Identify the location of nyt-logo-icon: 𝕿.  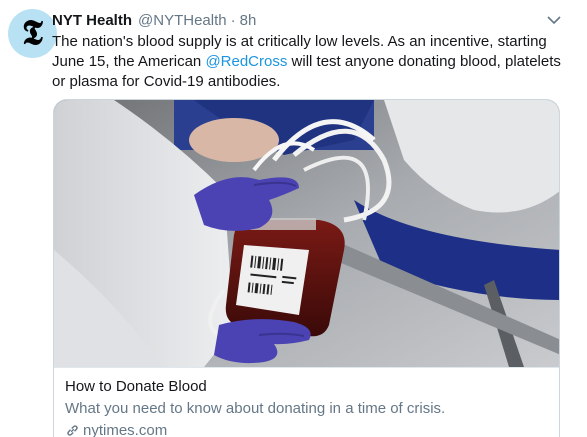
(32, 32).